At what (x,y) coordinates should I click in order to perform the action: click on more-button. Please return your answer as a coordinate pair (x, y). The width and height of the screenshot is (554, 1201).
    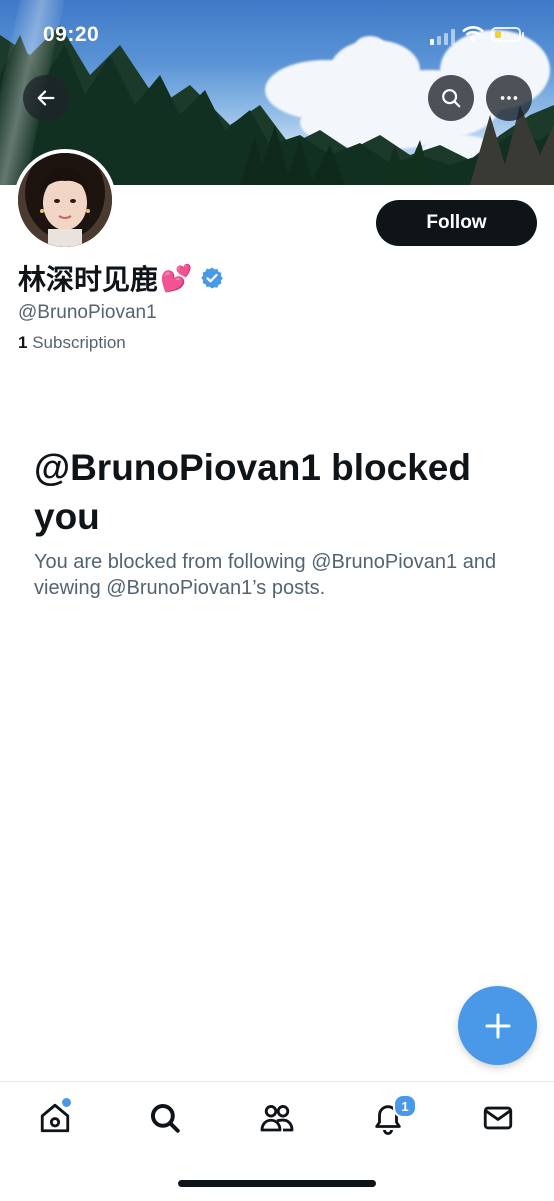
    Looking at the image, I should click on (509, 98).